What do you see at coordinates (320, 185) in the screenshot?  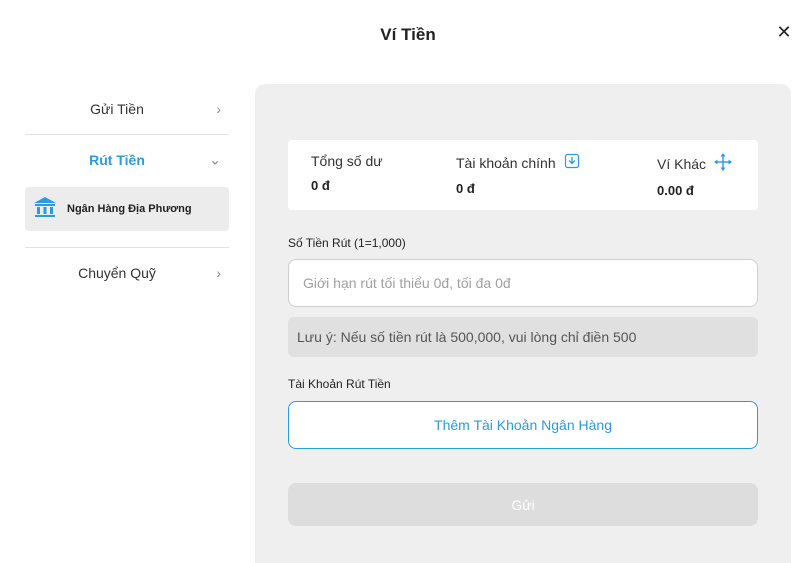 I see `balance-total-value: 0 đ` at bounding box center [320, 185].